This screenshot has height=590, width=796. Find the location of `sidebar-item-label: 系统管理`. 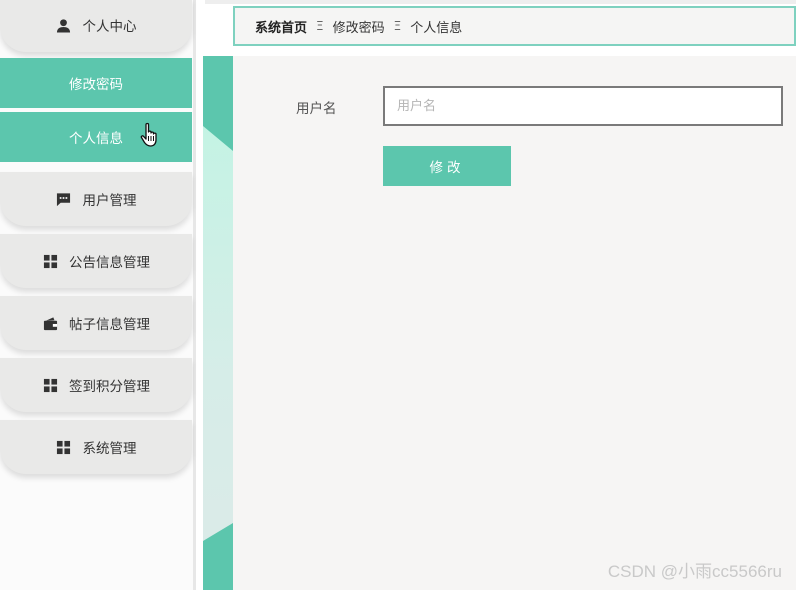

sidebar-item-label: 系统管理 is located at coordinates (109, 449).